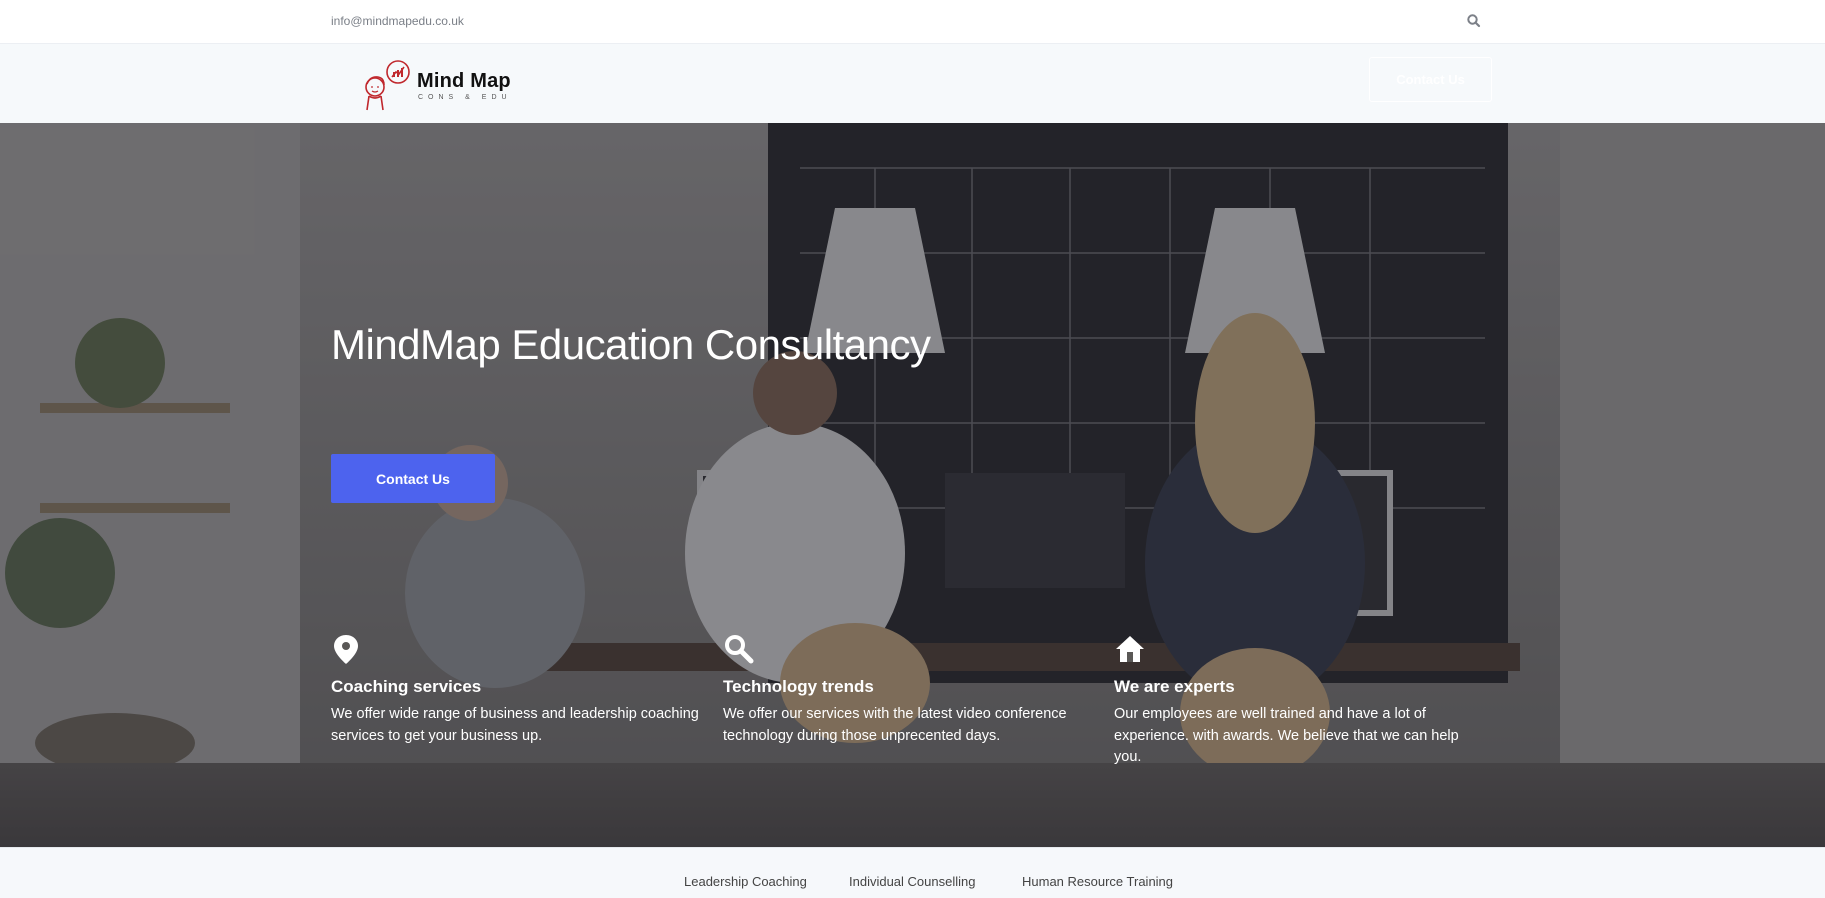  What do you see at coordinates (406, 686) in the screenshot?
I see `feature-title: Coaching services` at bounding box center [406, 686].